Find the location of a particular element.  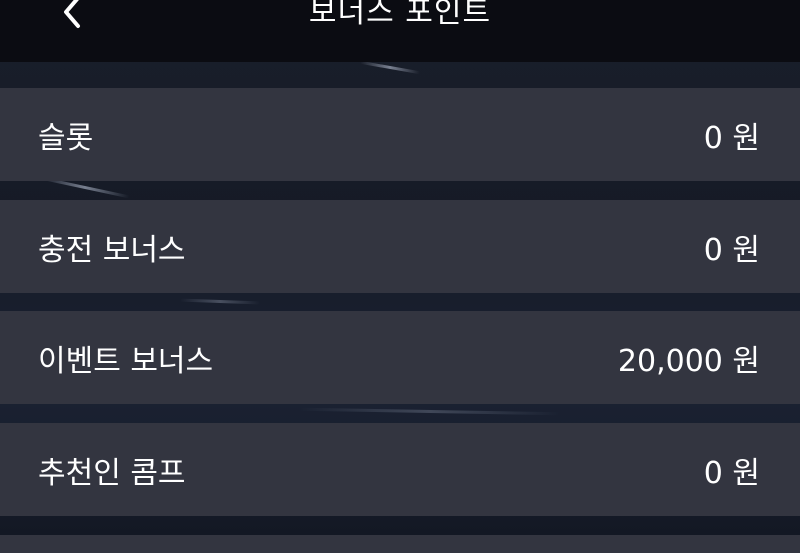

row-label: 추천인 콤프 is located at coordinates (112, 473).